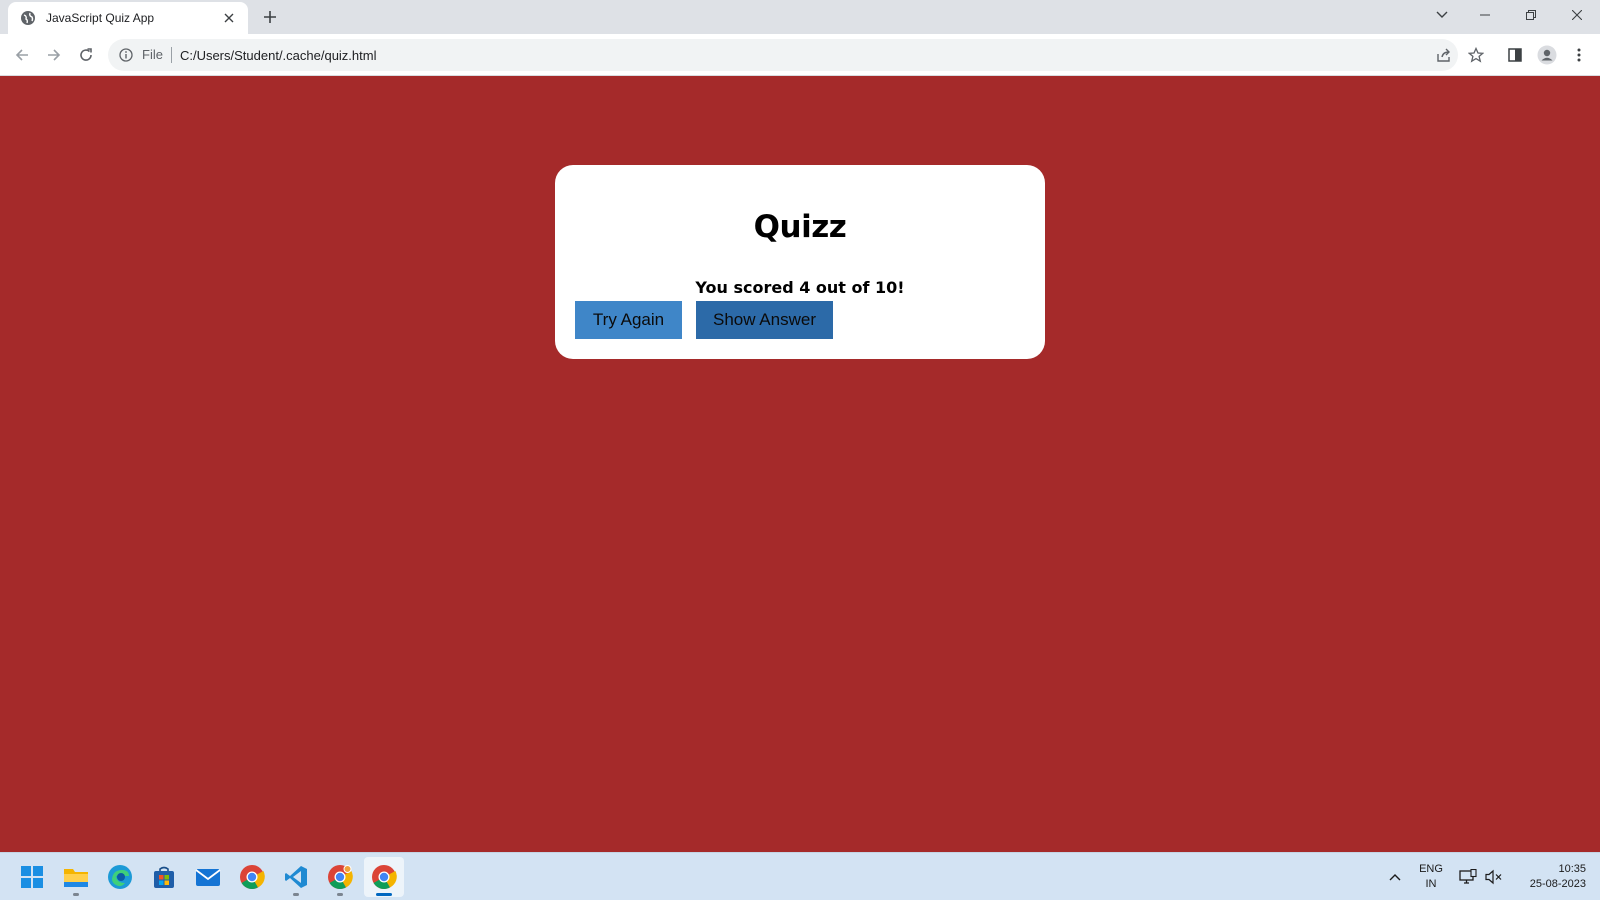 The image size is (1600, 900). What do you see at coordinates (157, 55) in the screenshot?
I see `url-scheme: File` at bounding box center [157, 55].